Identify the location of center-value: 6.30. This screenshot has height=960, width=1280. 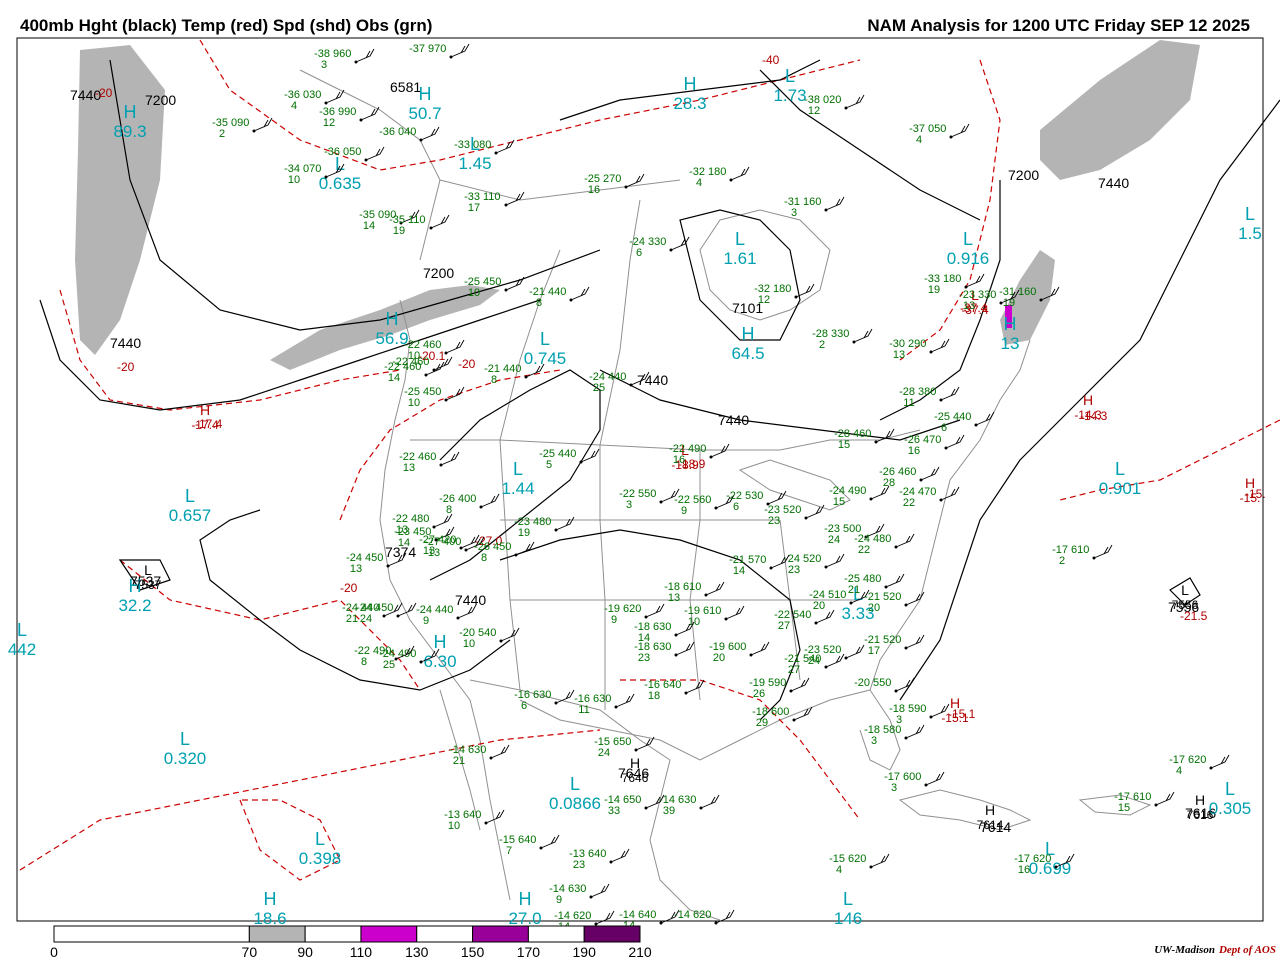
(439, 661).